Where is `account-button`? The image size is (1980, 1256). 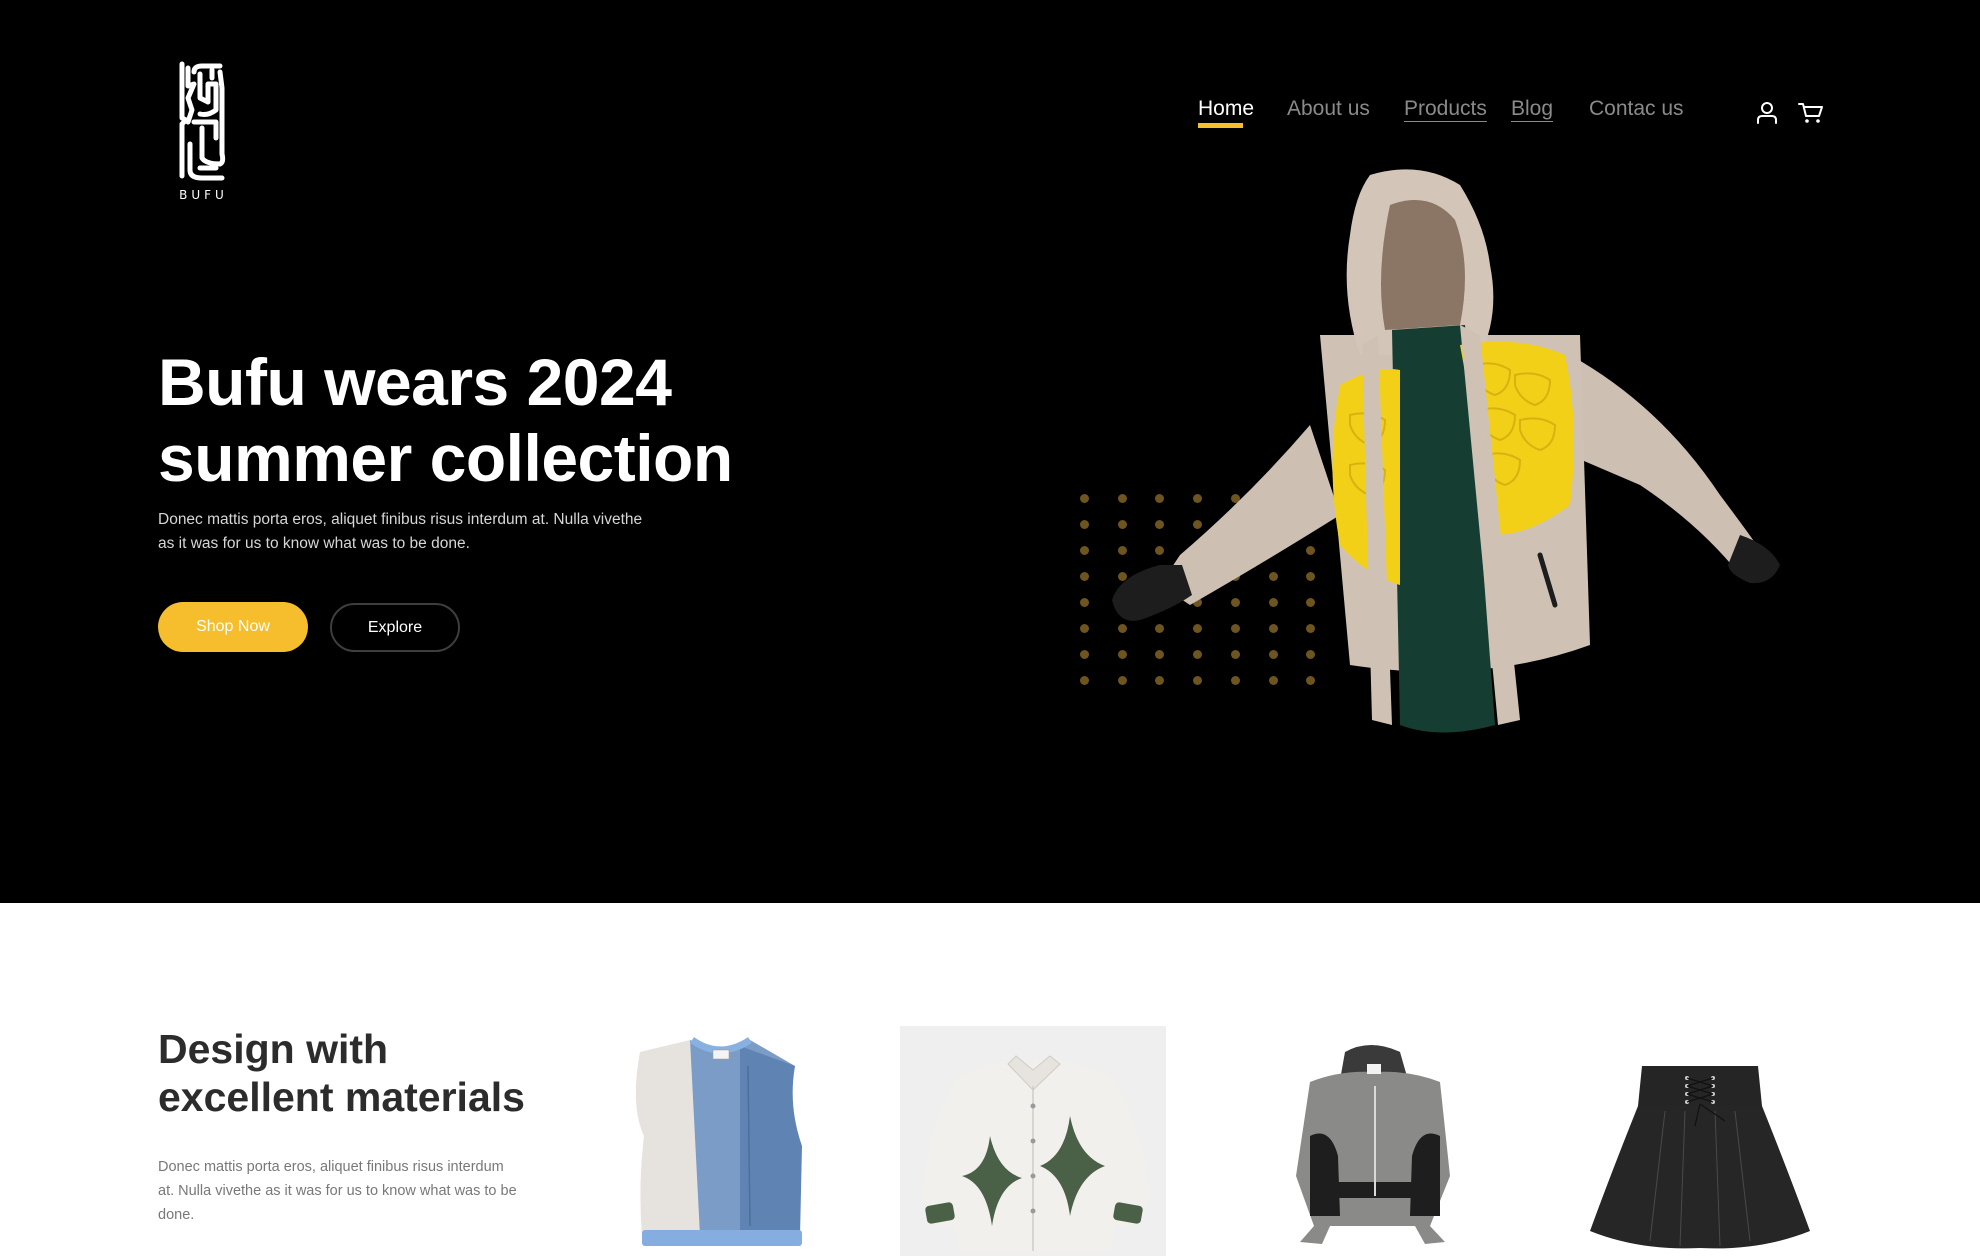 account-button is located at coordinates (1767, 113).